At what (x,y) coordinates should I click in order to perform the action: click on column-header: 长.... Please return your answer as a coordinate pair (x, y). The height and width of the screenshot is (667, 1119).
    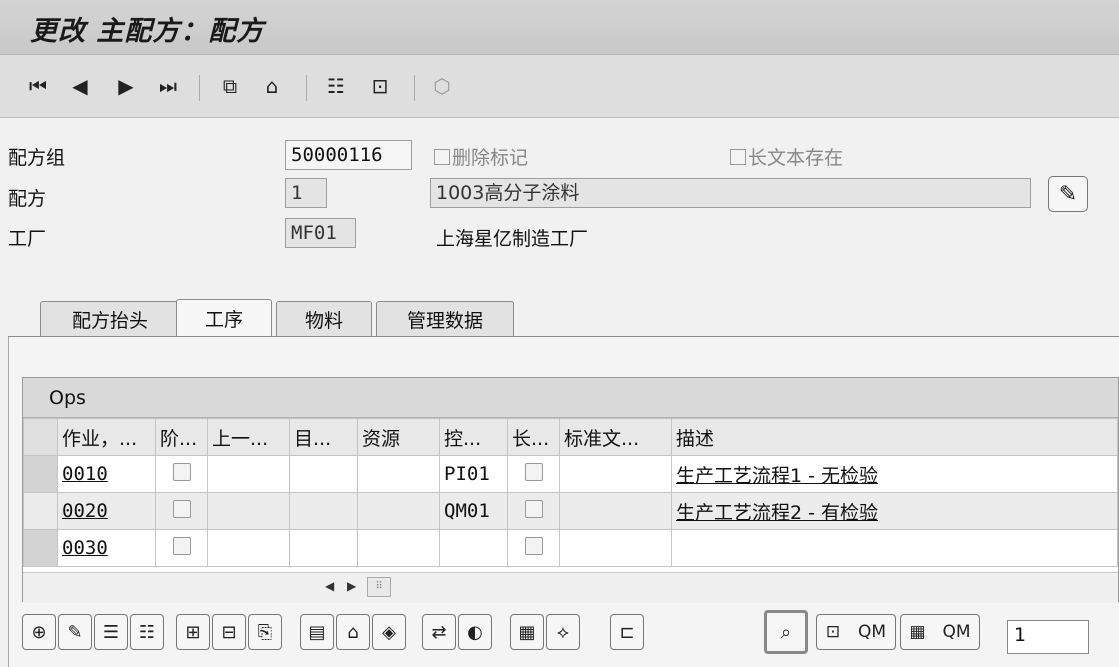
    Looking at the image, I should click on (533, 437).